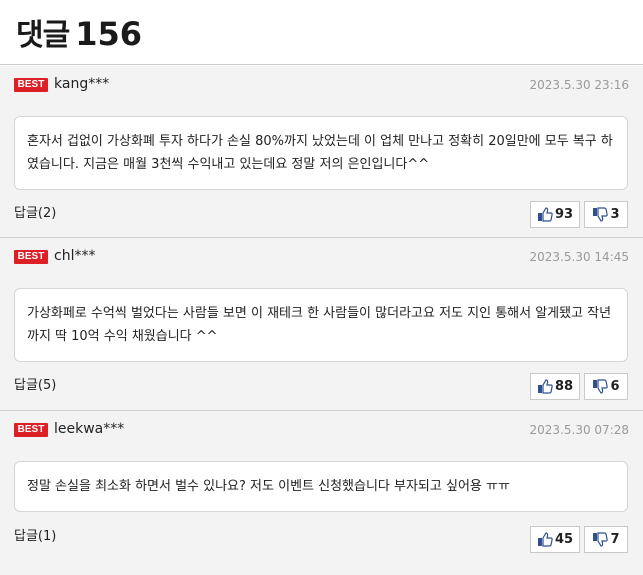  I want to click on like-count: 93, so click(564, 214).